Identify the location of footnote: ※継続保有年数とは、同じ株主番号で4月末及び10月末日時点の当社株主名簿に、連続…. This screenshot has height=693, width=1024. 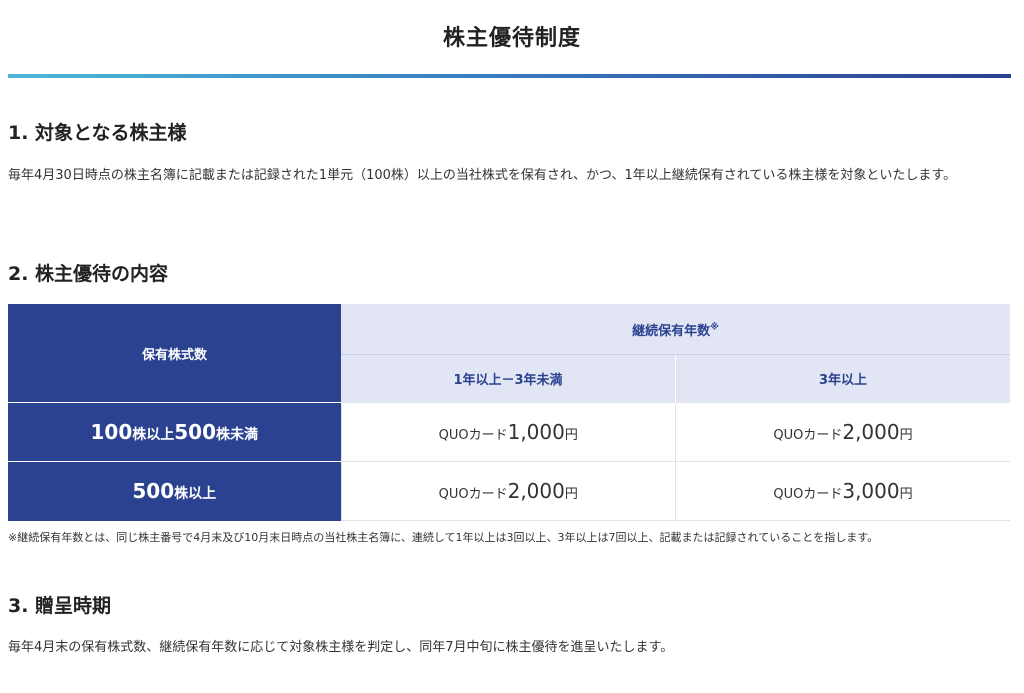
(443, 537).